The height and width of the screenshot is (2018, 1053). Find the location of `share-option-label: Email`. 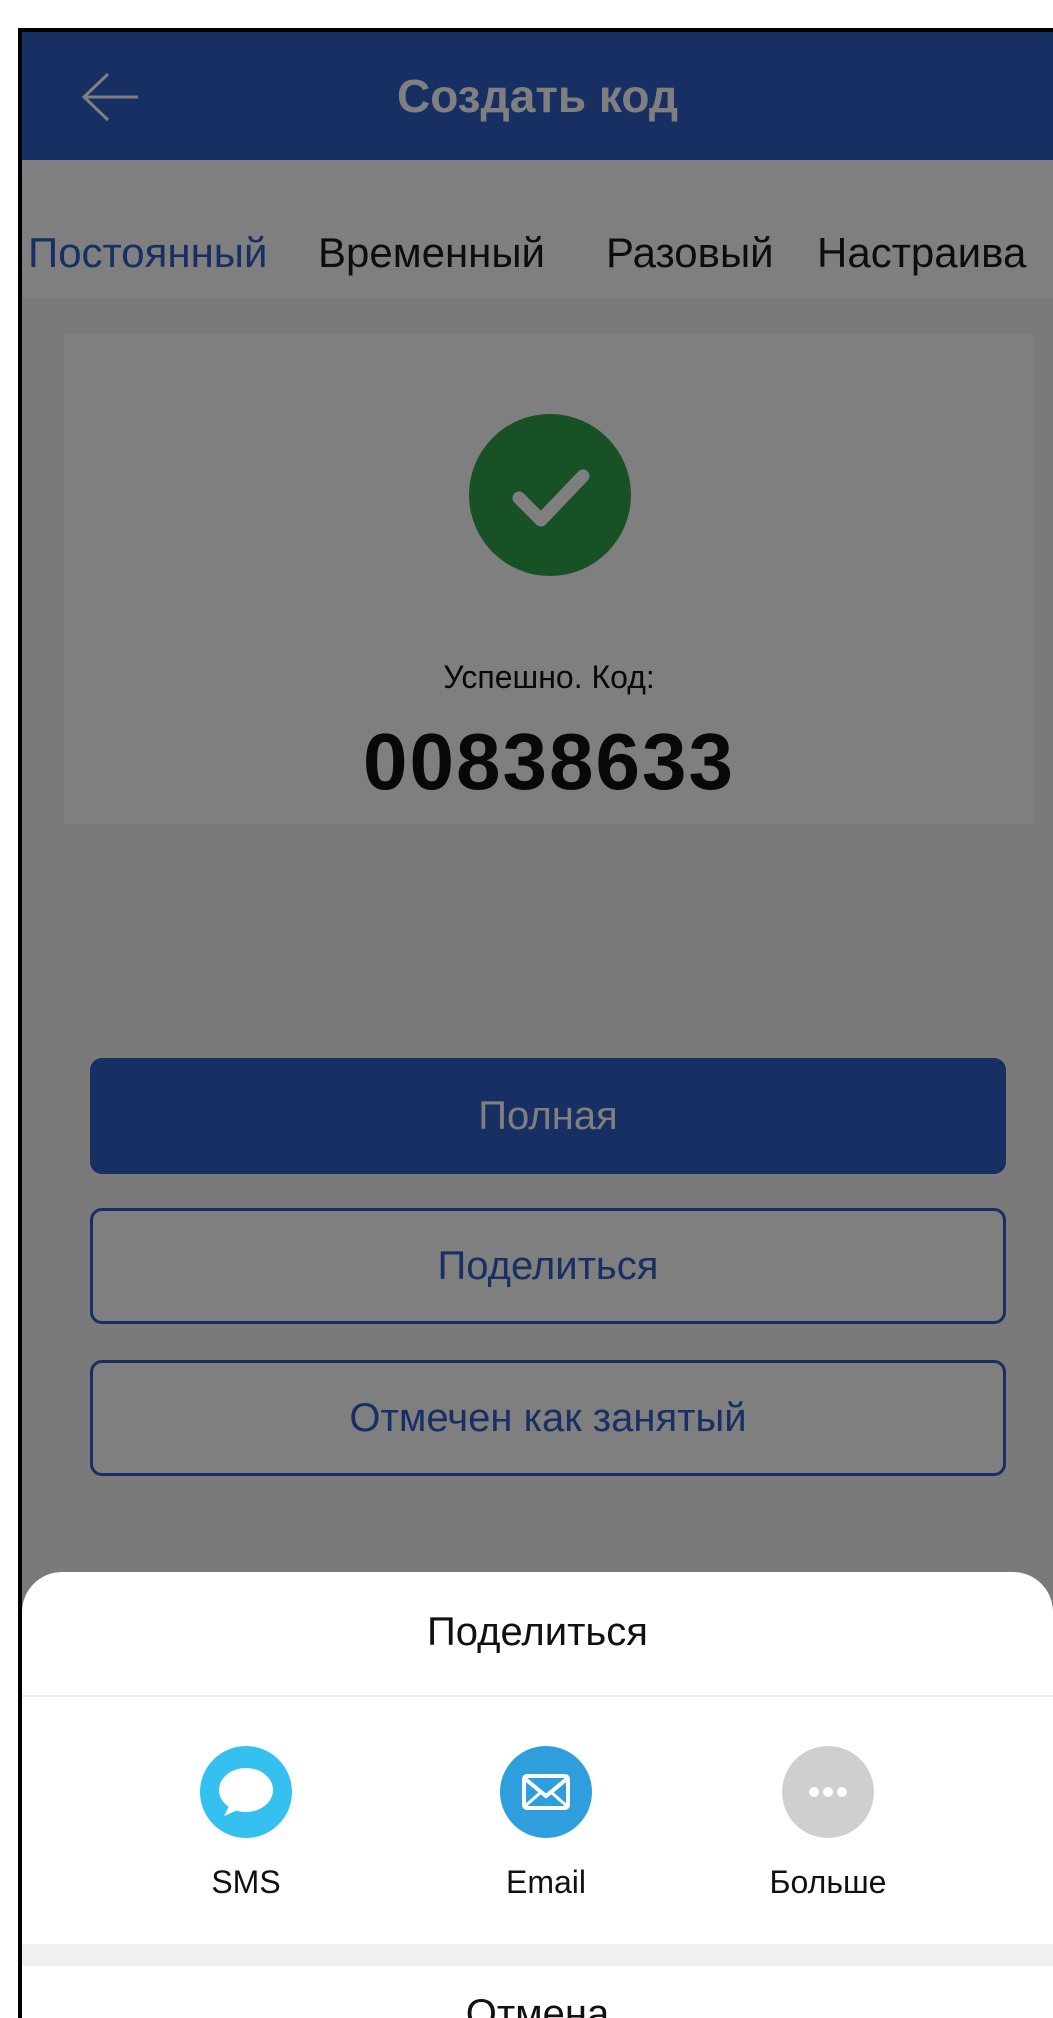

share-option-label: Email is located at coordinates (545, 1882).